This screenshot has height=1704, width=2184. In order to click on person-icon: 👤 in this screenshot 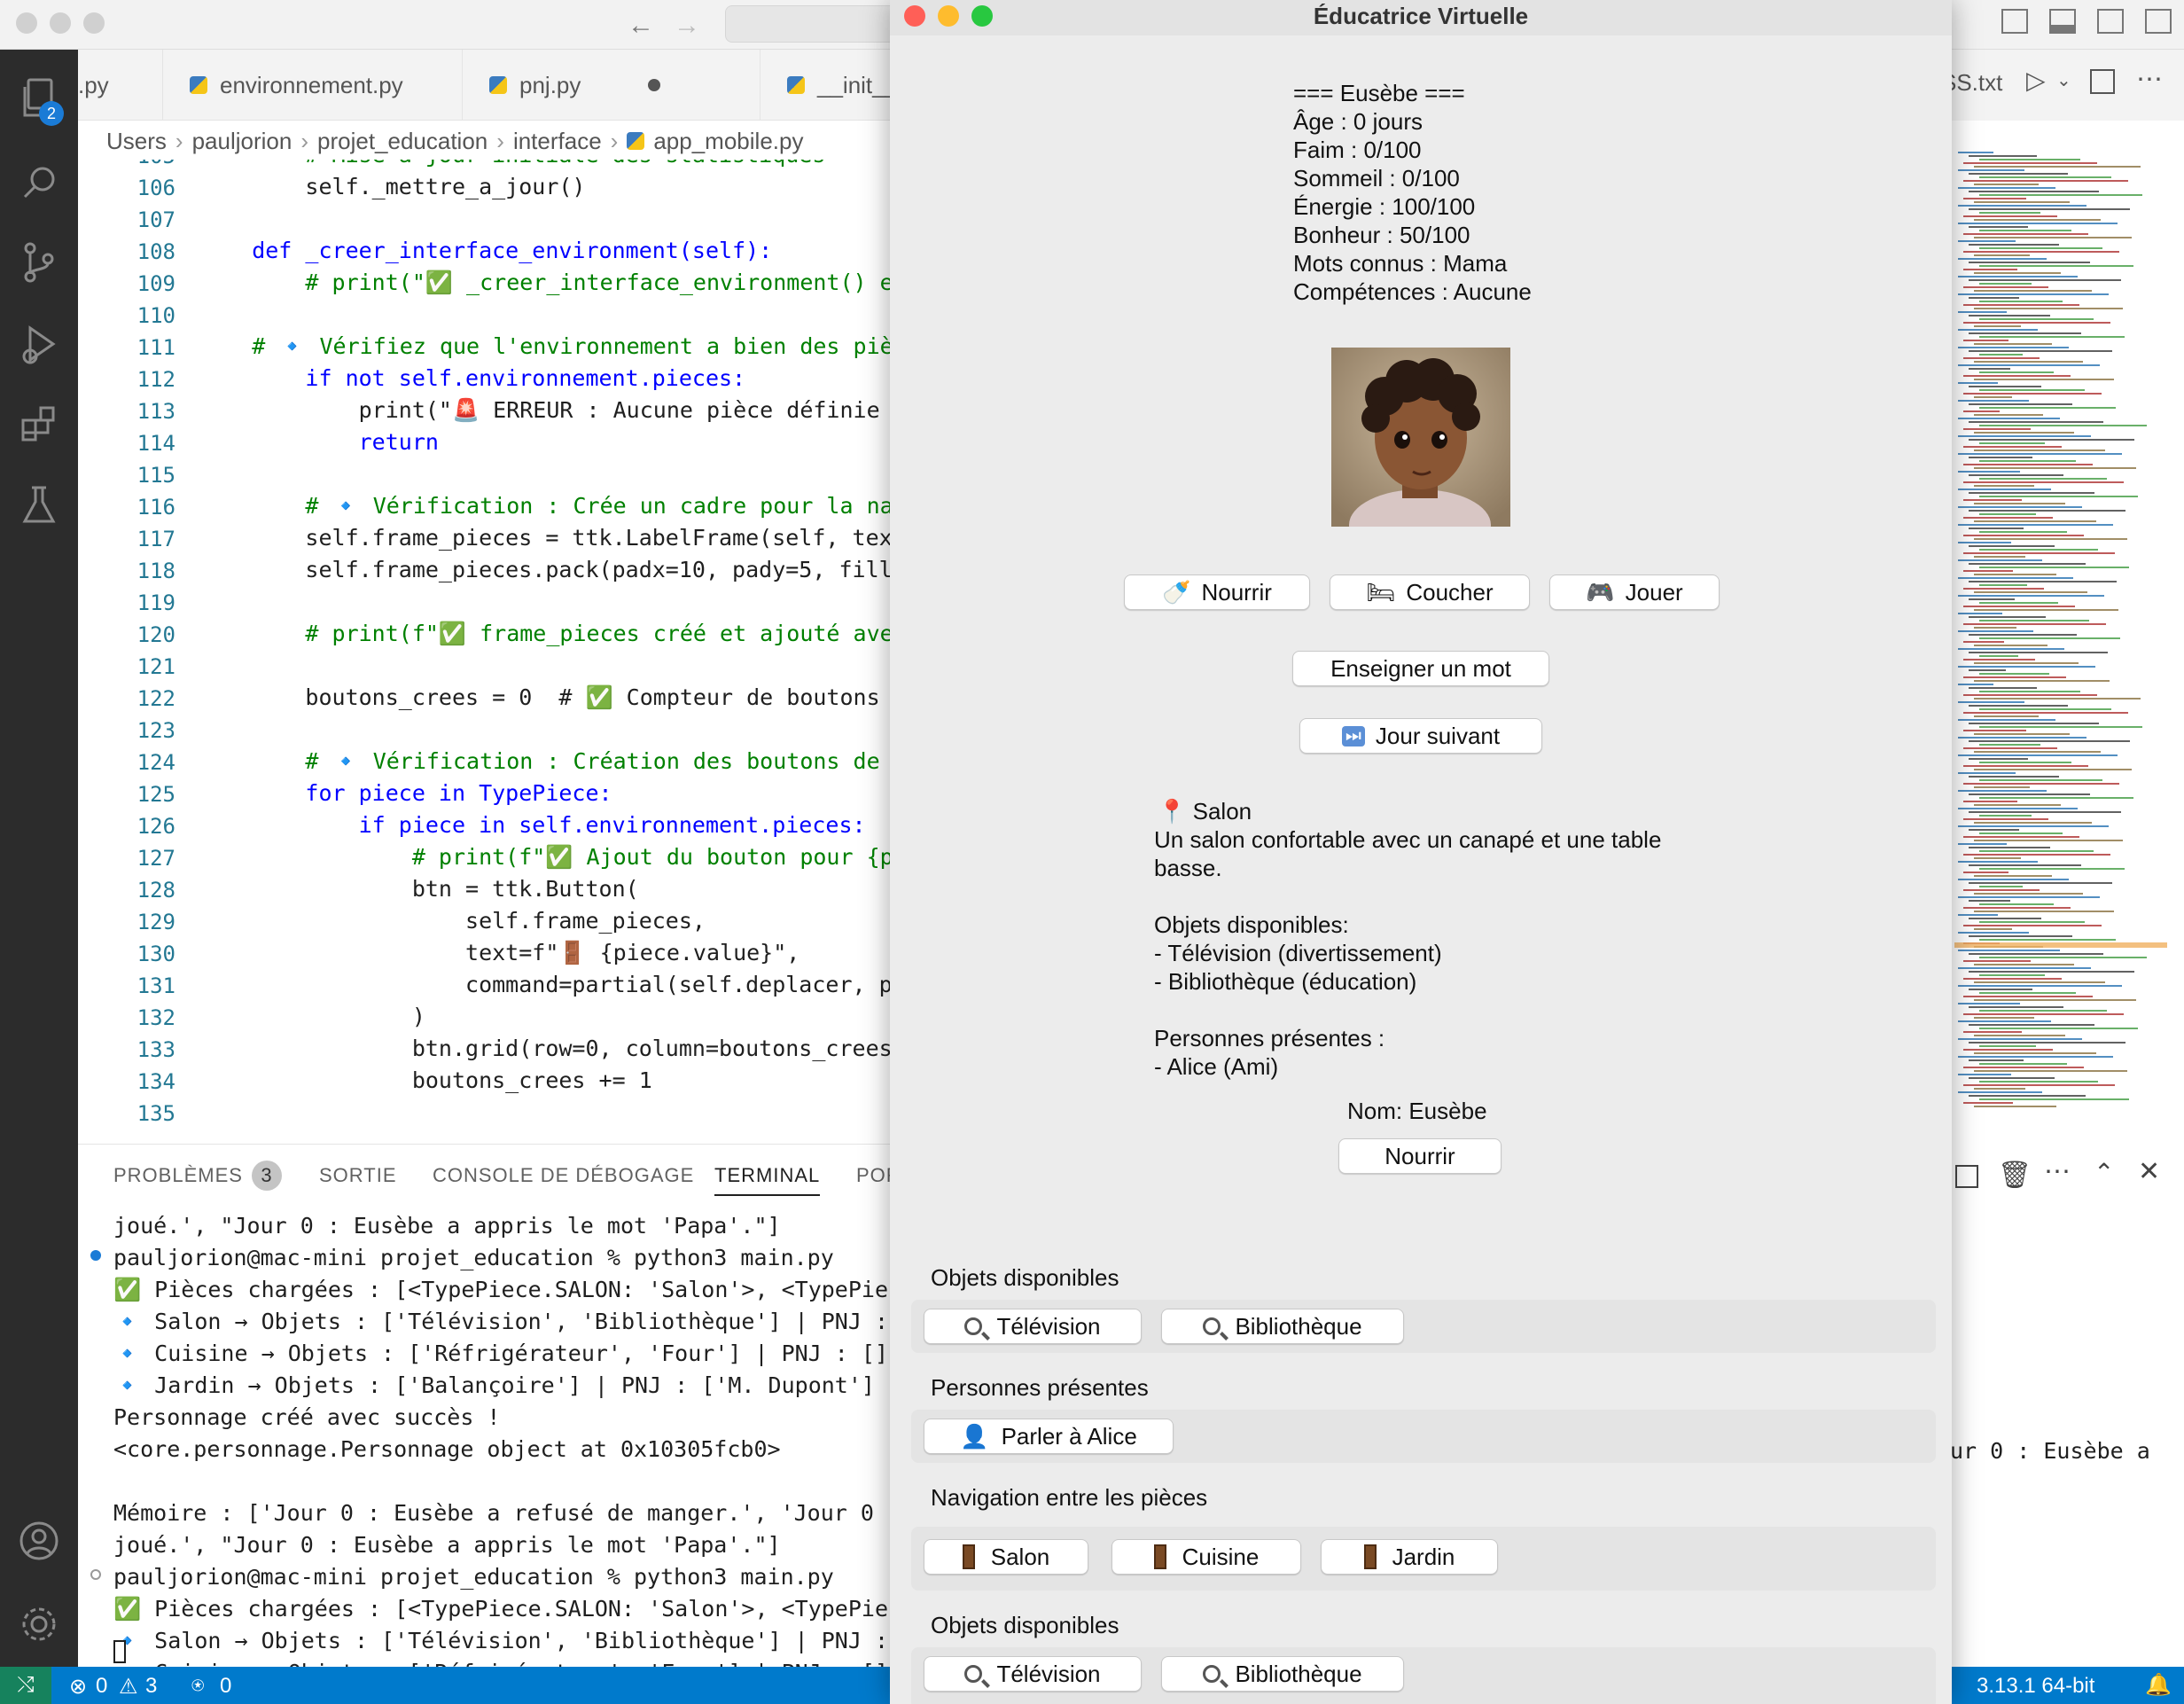, I will do `click(974, 1436)`.